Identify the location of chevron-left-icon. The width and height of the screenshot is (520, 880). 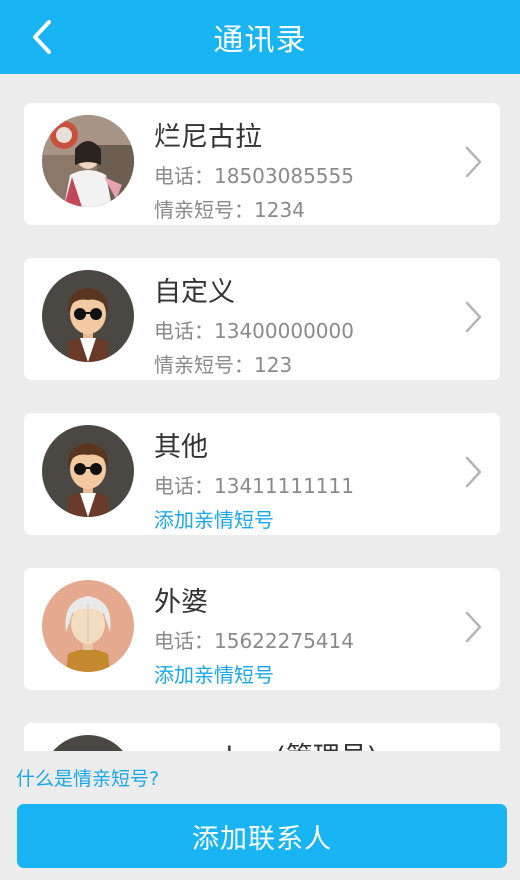
(42, 37).